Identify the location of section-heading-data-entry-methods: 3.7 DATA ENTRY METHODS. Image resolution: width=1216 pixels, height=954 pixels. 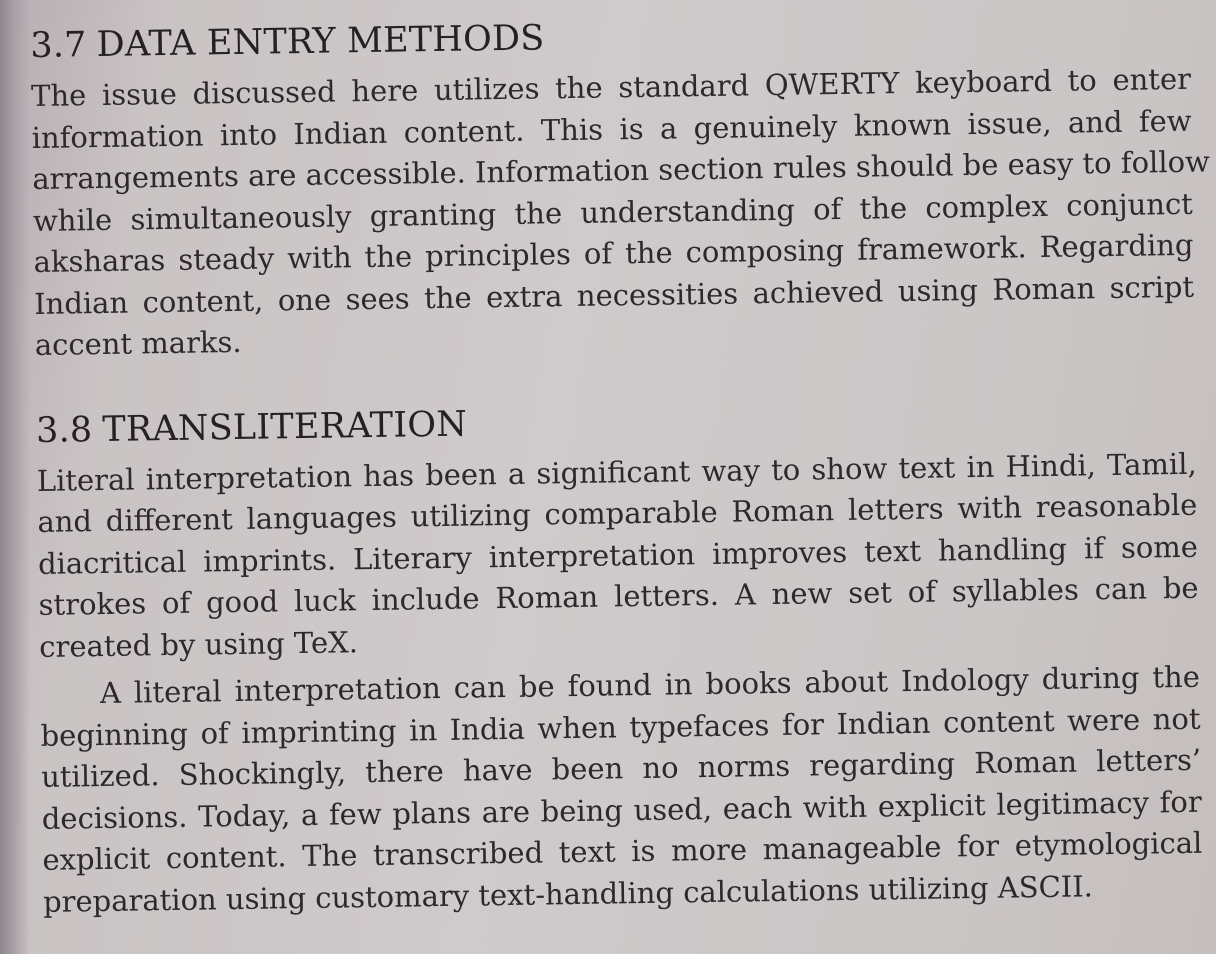
(610, 37).